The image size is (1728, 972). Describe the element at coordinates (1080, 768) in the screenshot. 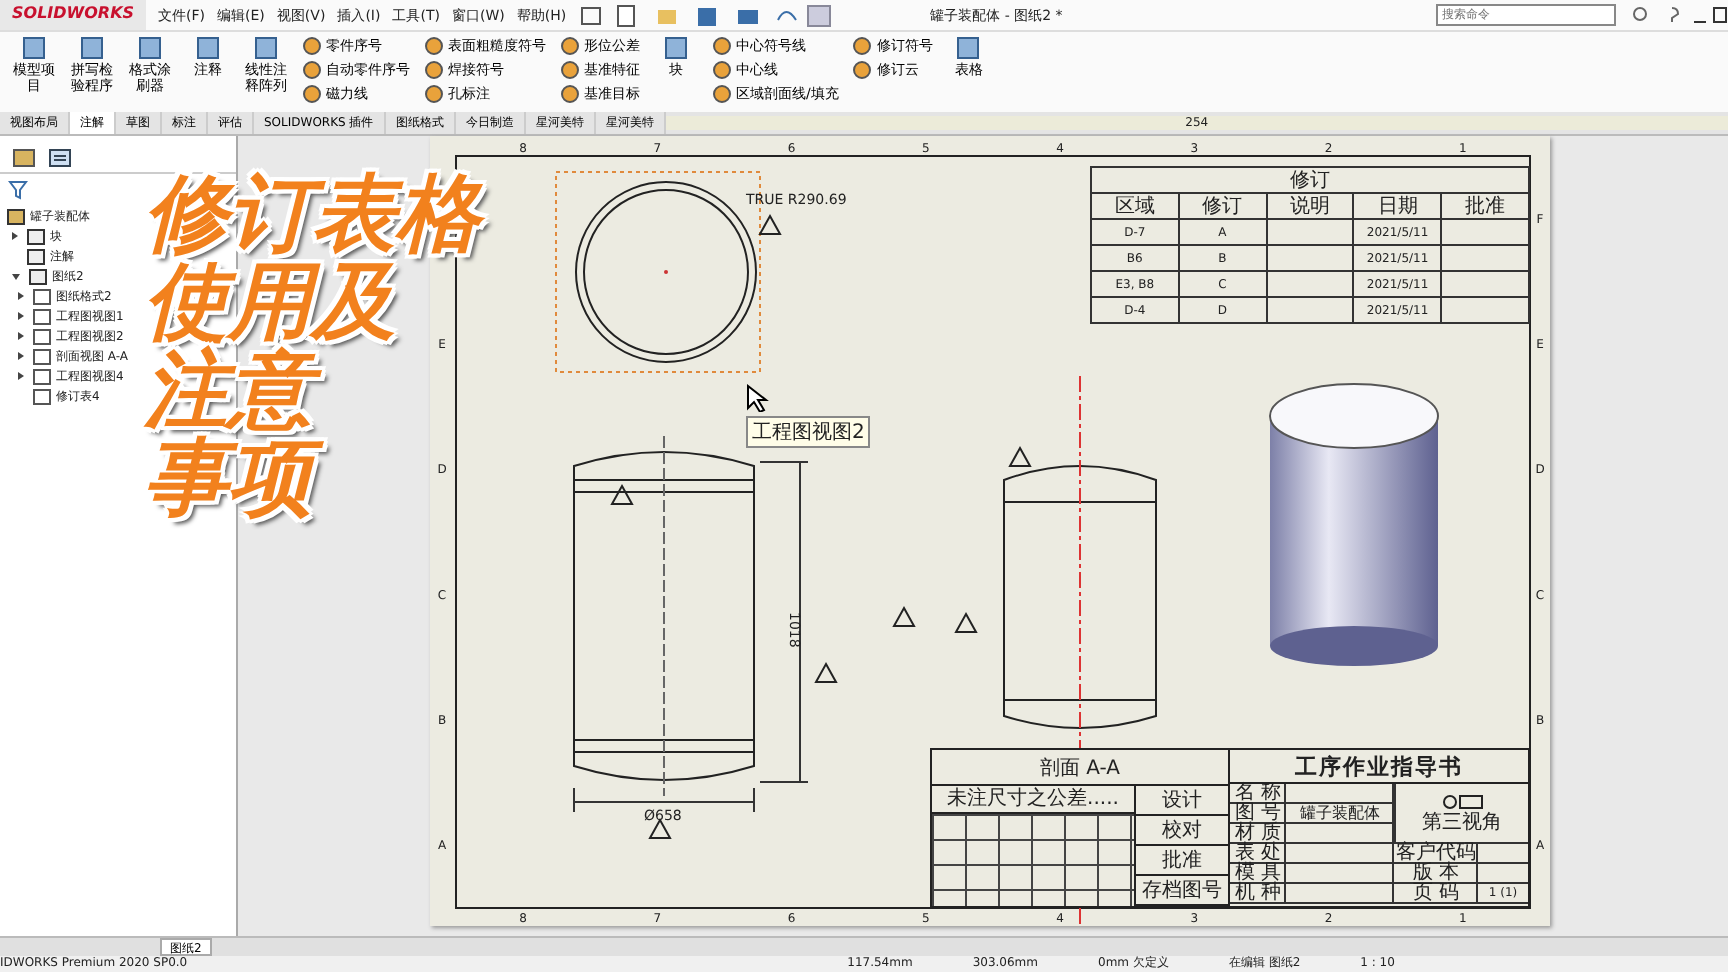

I see `section-label: 剖面 A-A` at that location.